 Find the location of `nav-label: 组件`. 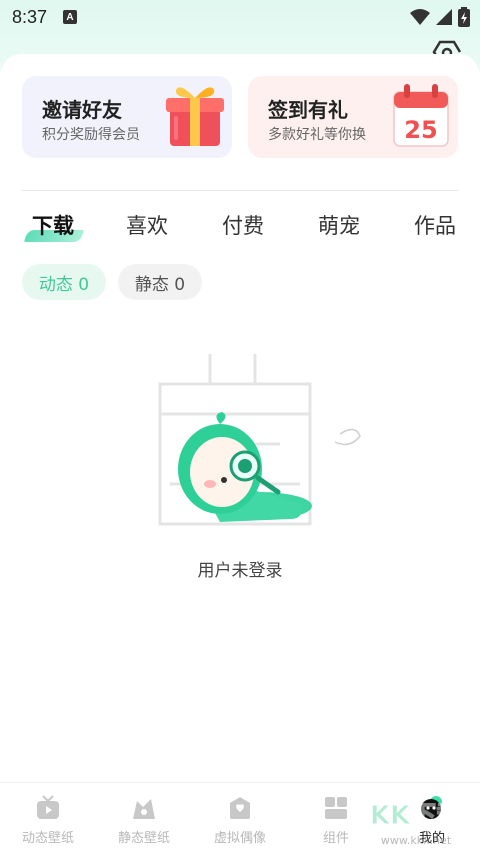

nav-label: 组件 is located at coordinates (335, 838).